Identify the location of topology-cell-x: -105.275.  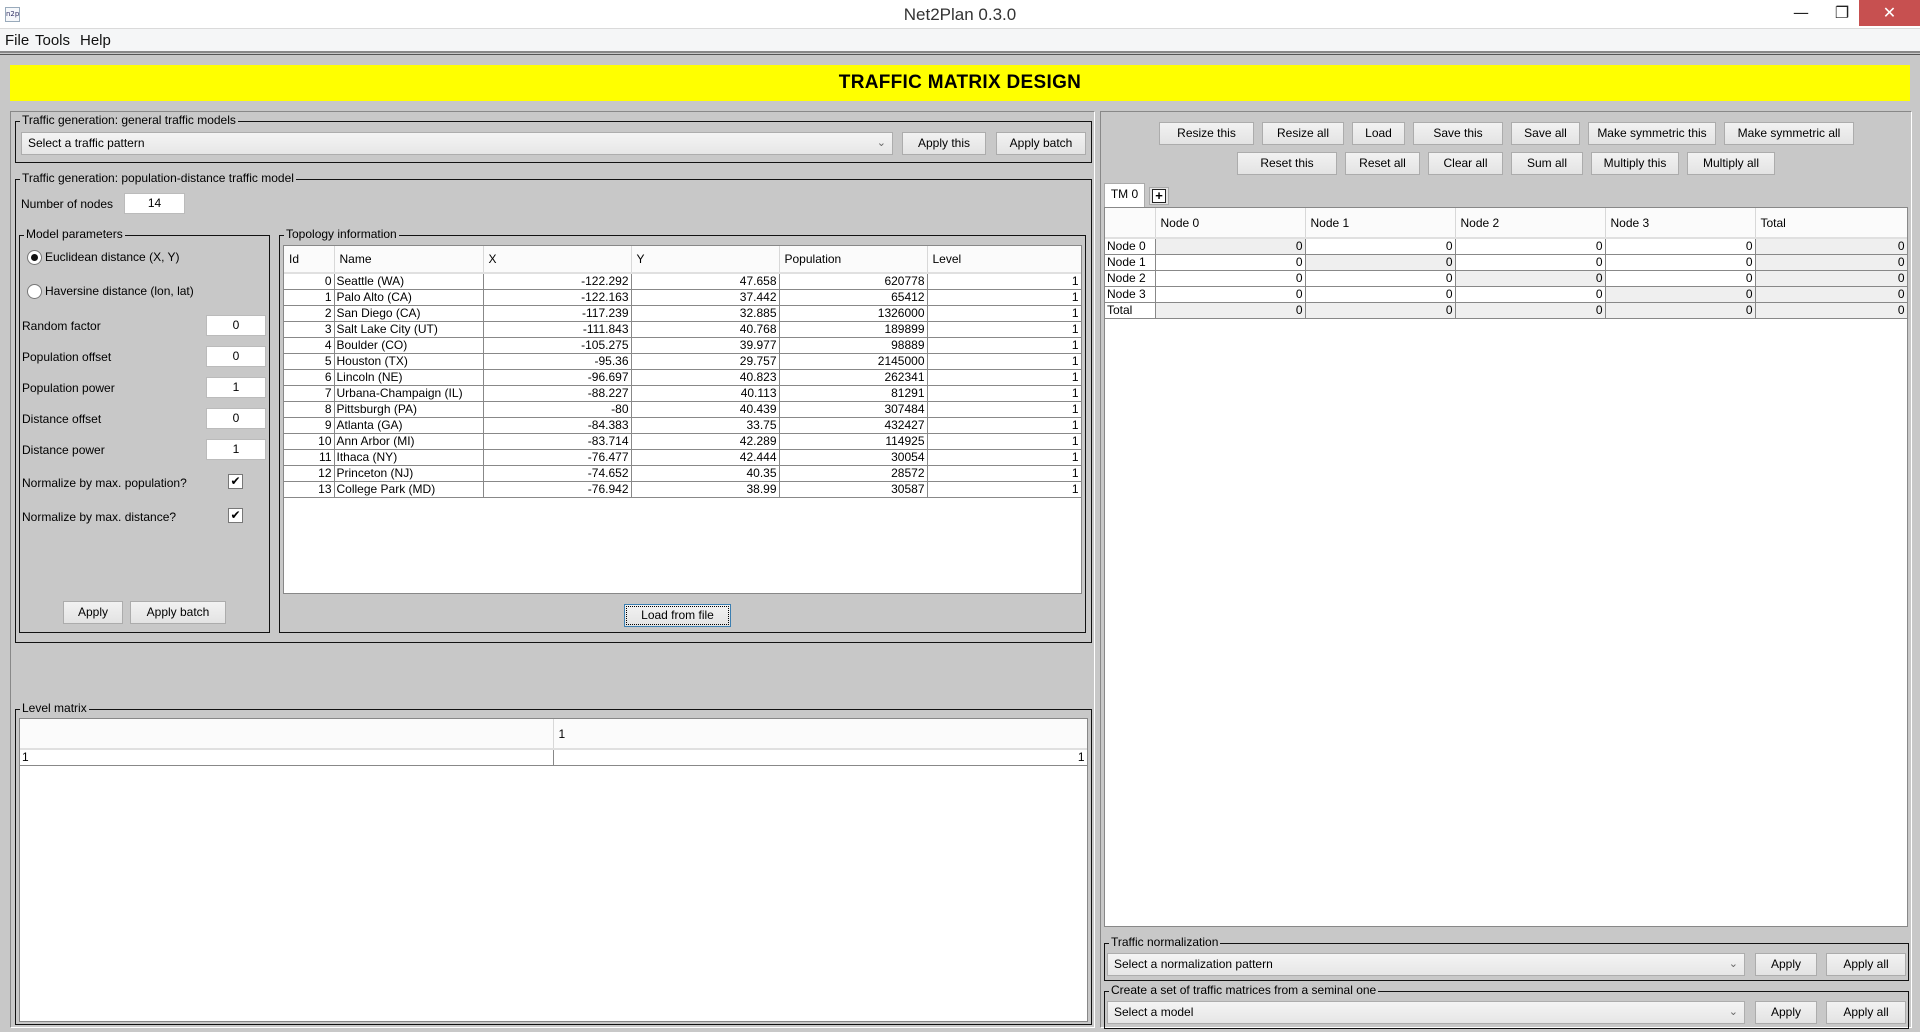
(557, 345).